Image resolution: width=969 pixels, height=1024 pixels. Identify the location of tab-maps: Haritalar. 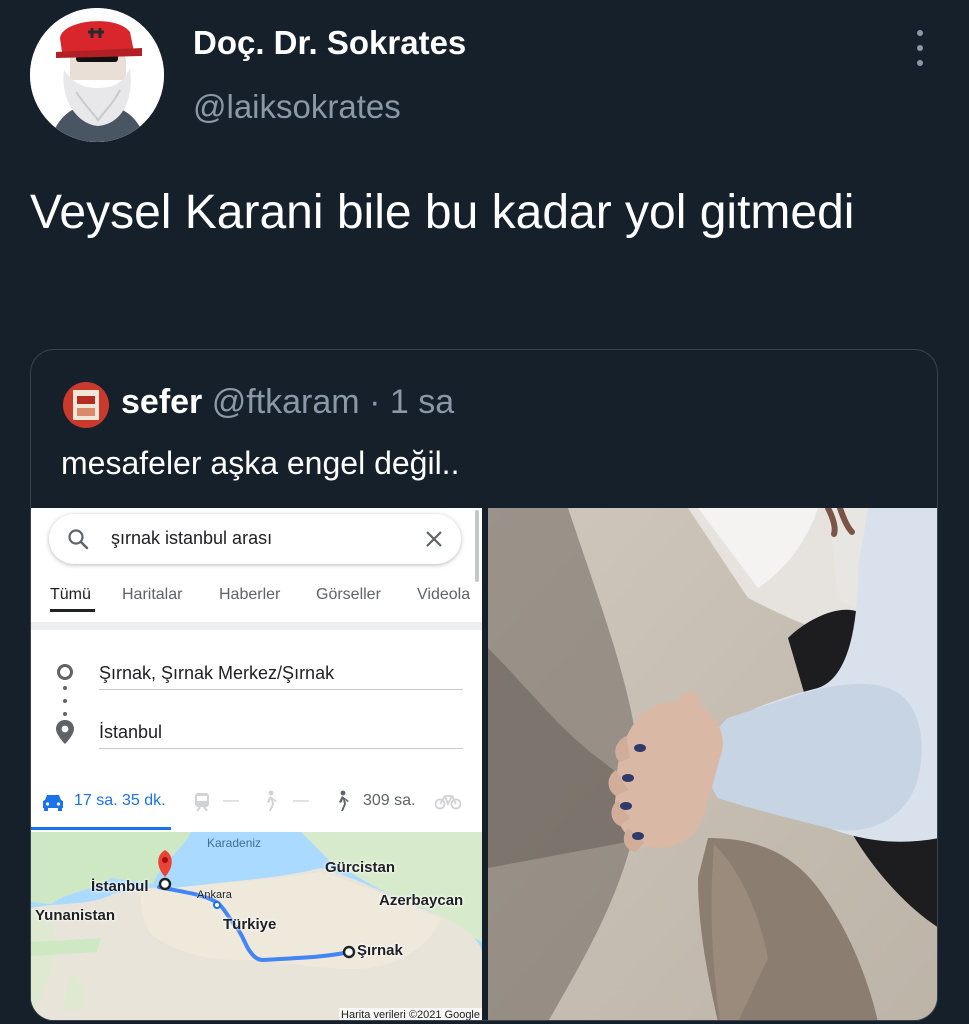
(152, 594).